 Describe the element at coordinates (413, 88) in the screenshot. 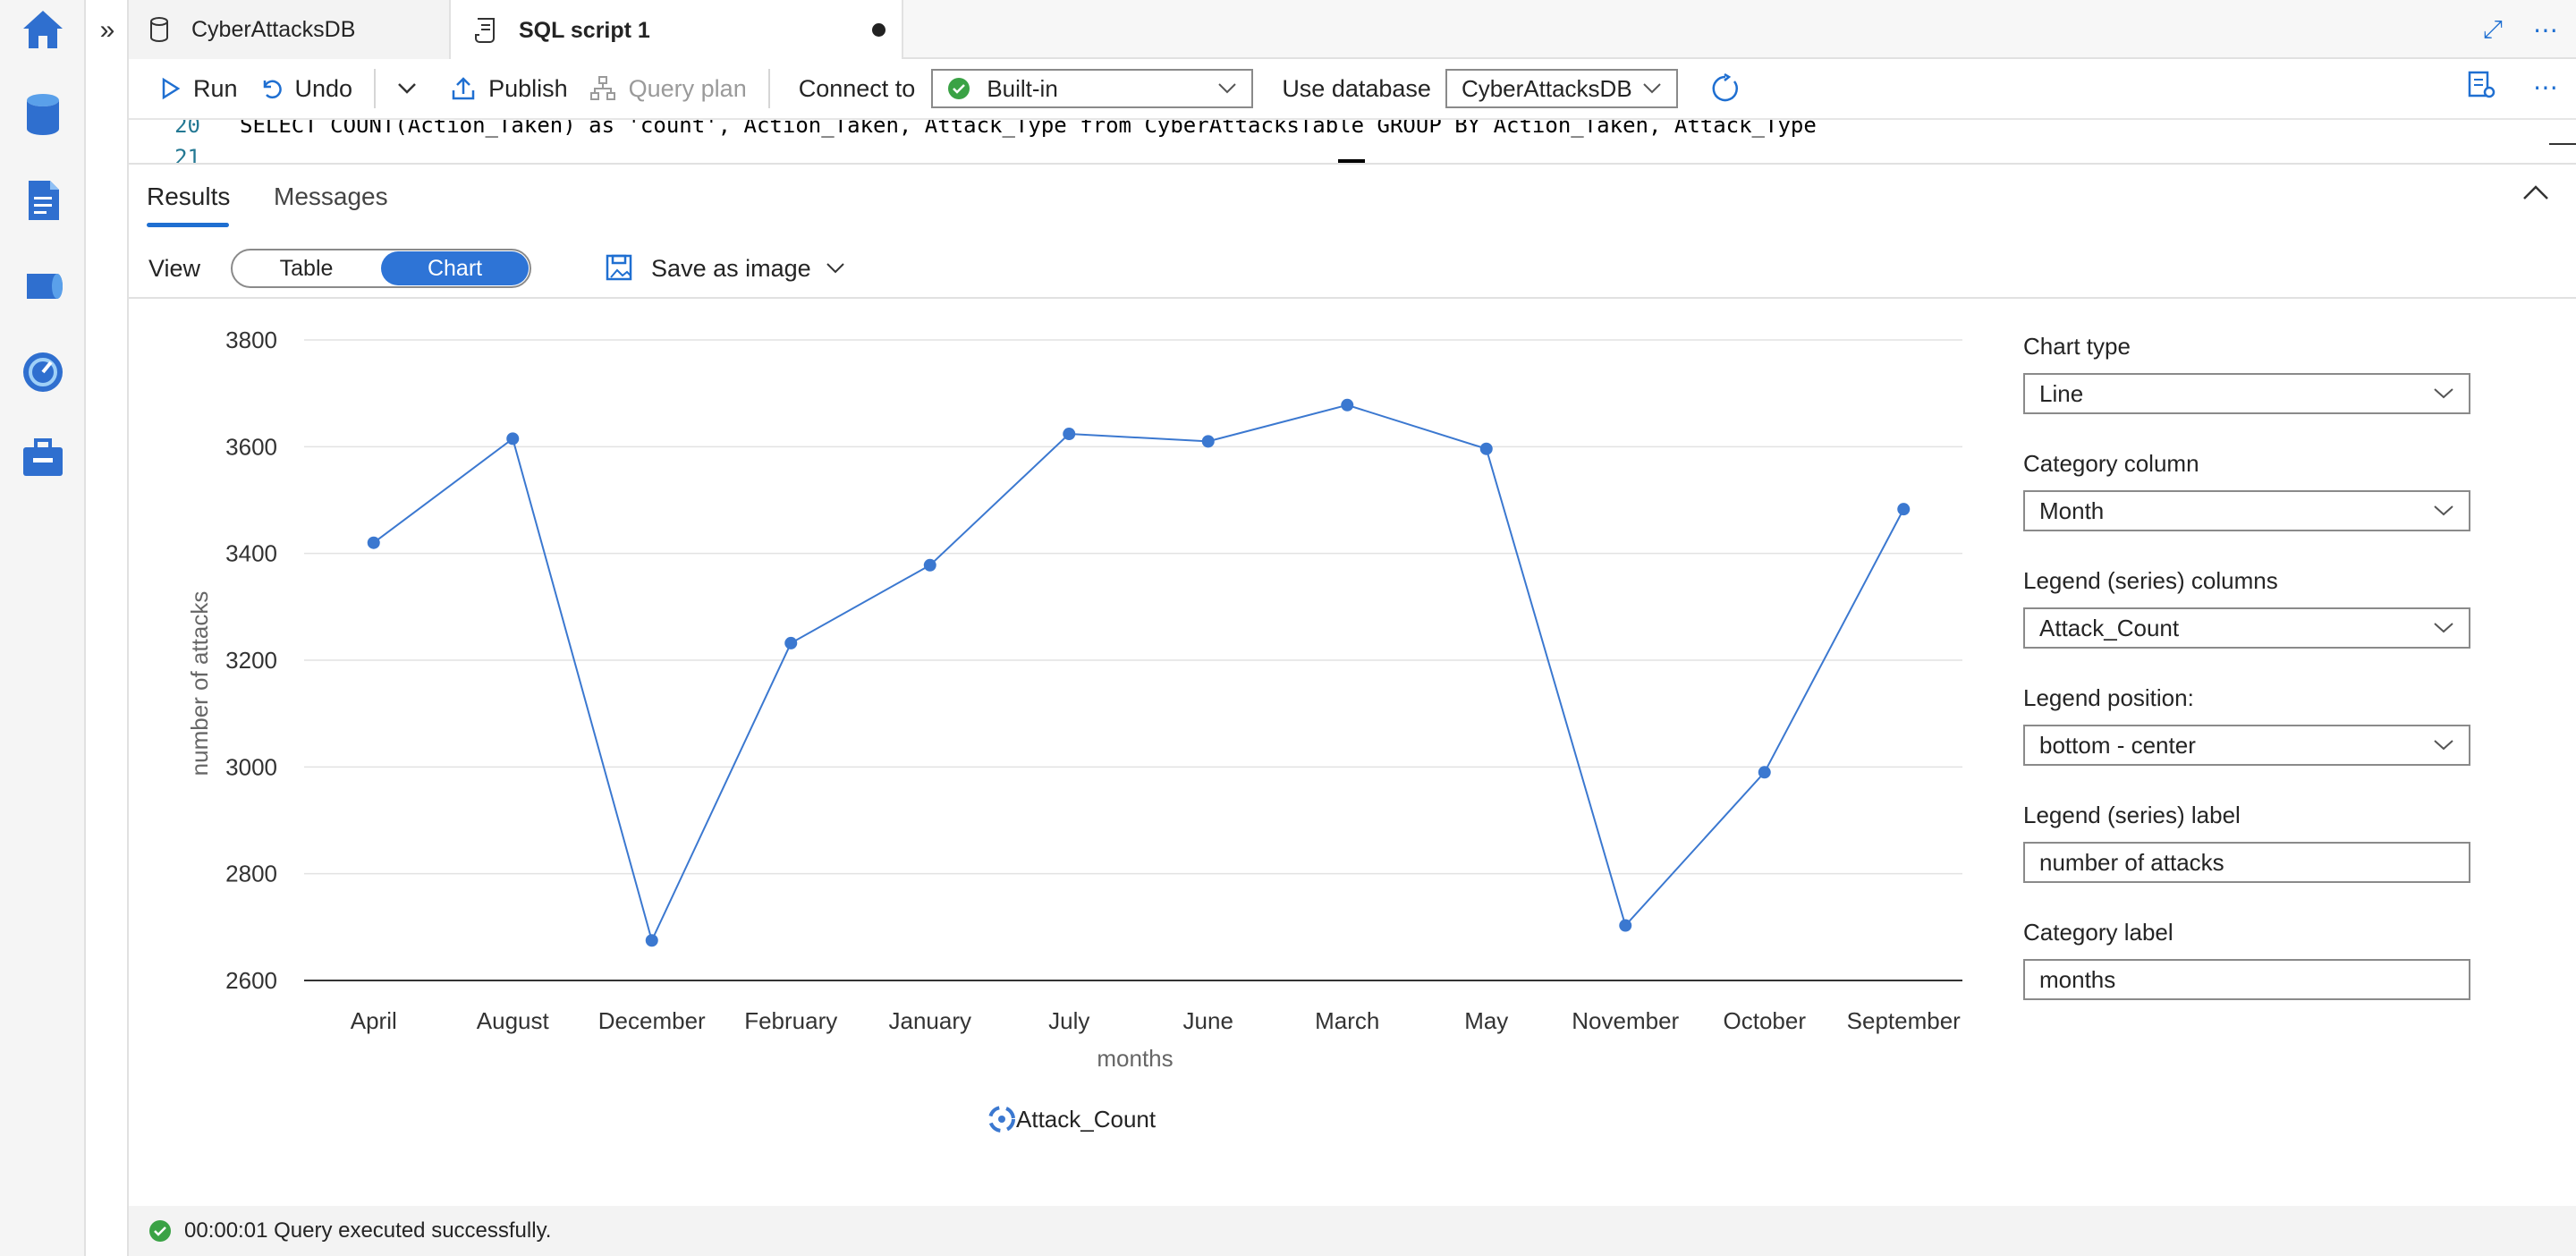

I see `undo-dropdown-button` at that location.